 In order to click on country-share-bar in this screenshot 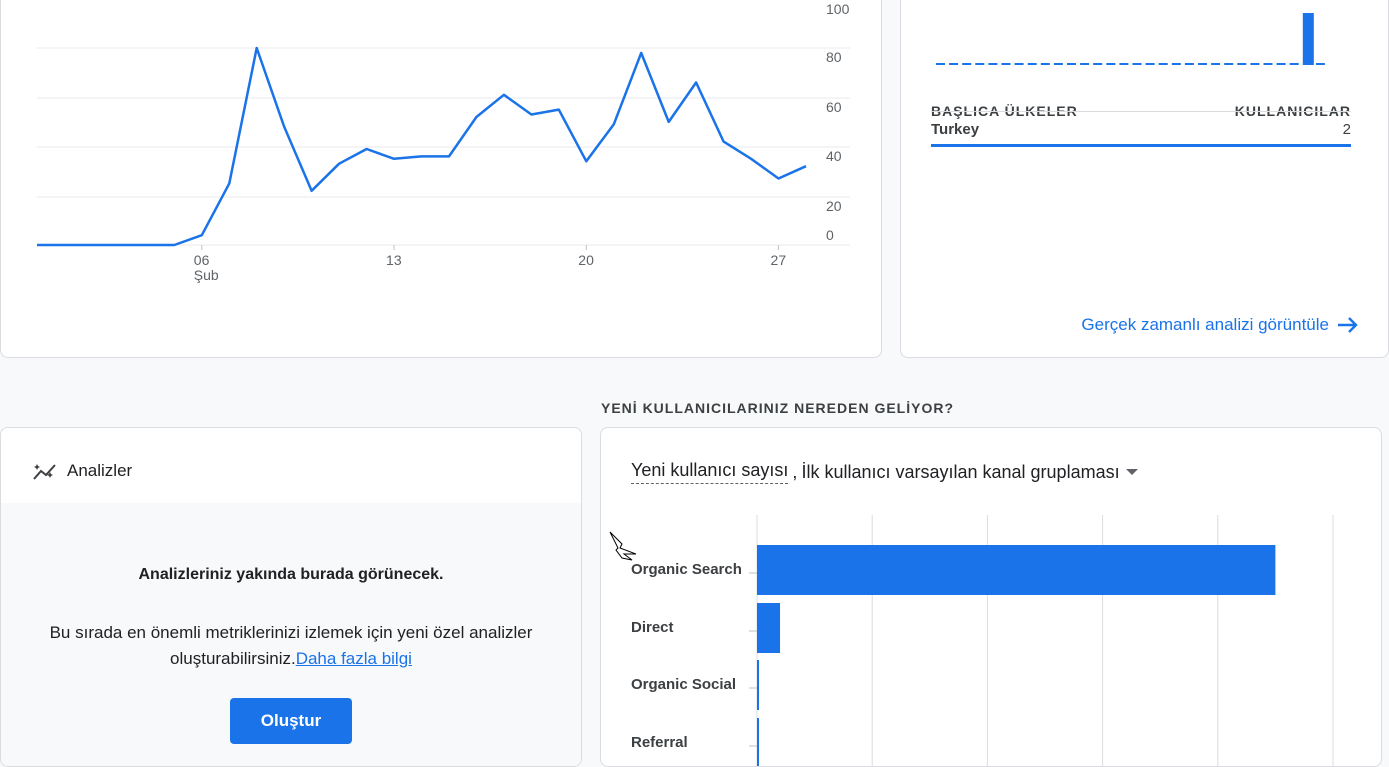, I will do `click(1141, 145)`.